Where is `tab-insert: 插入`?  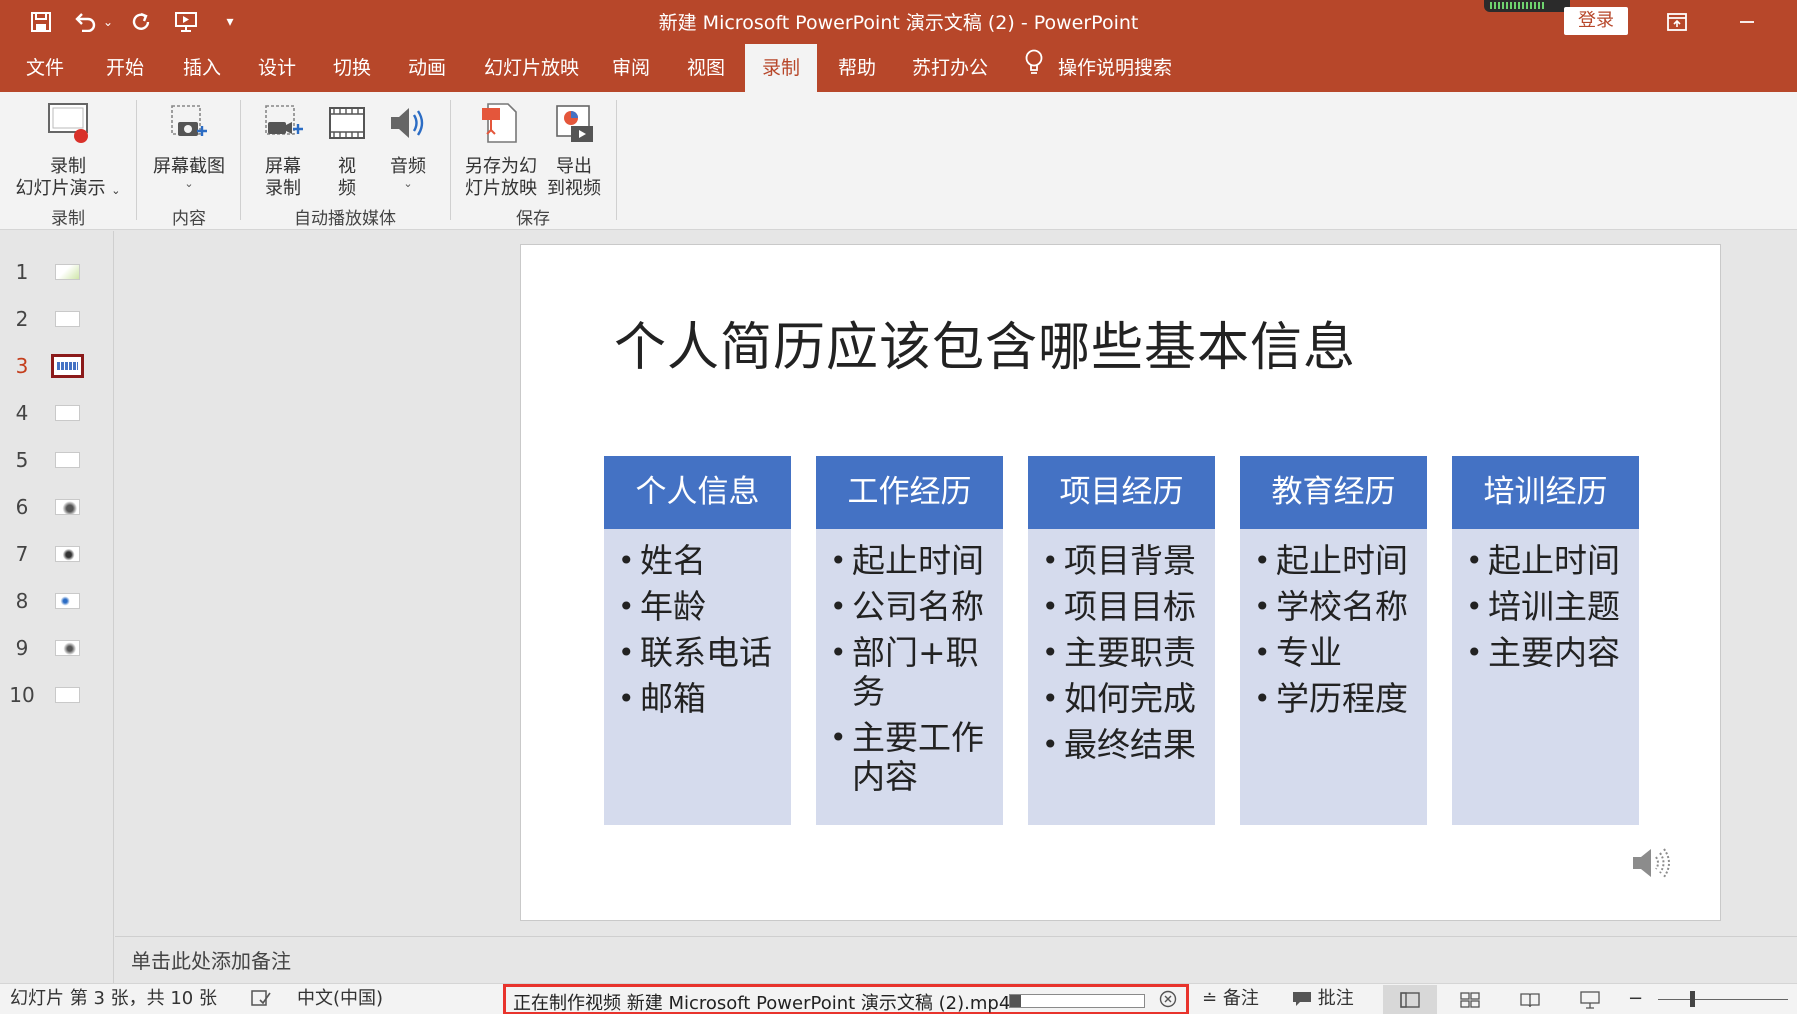
tab-insert: 插入 is located at coordinates (202, 68).